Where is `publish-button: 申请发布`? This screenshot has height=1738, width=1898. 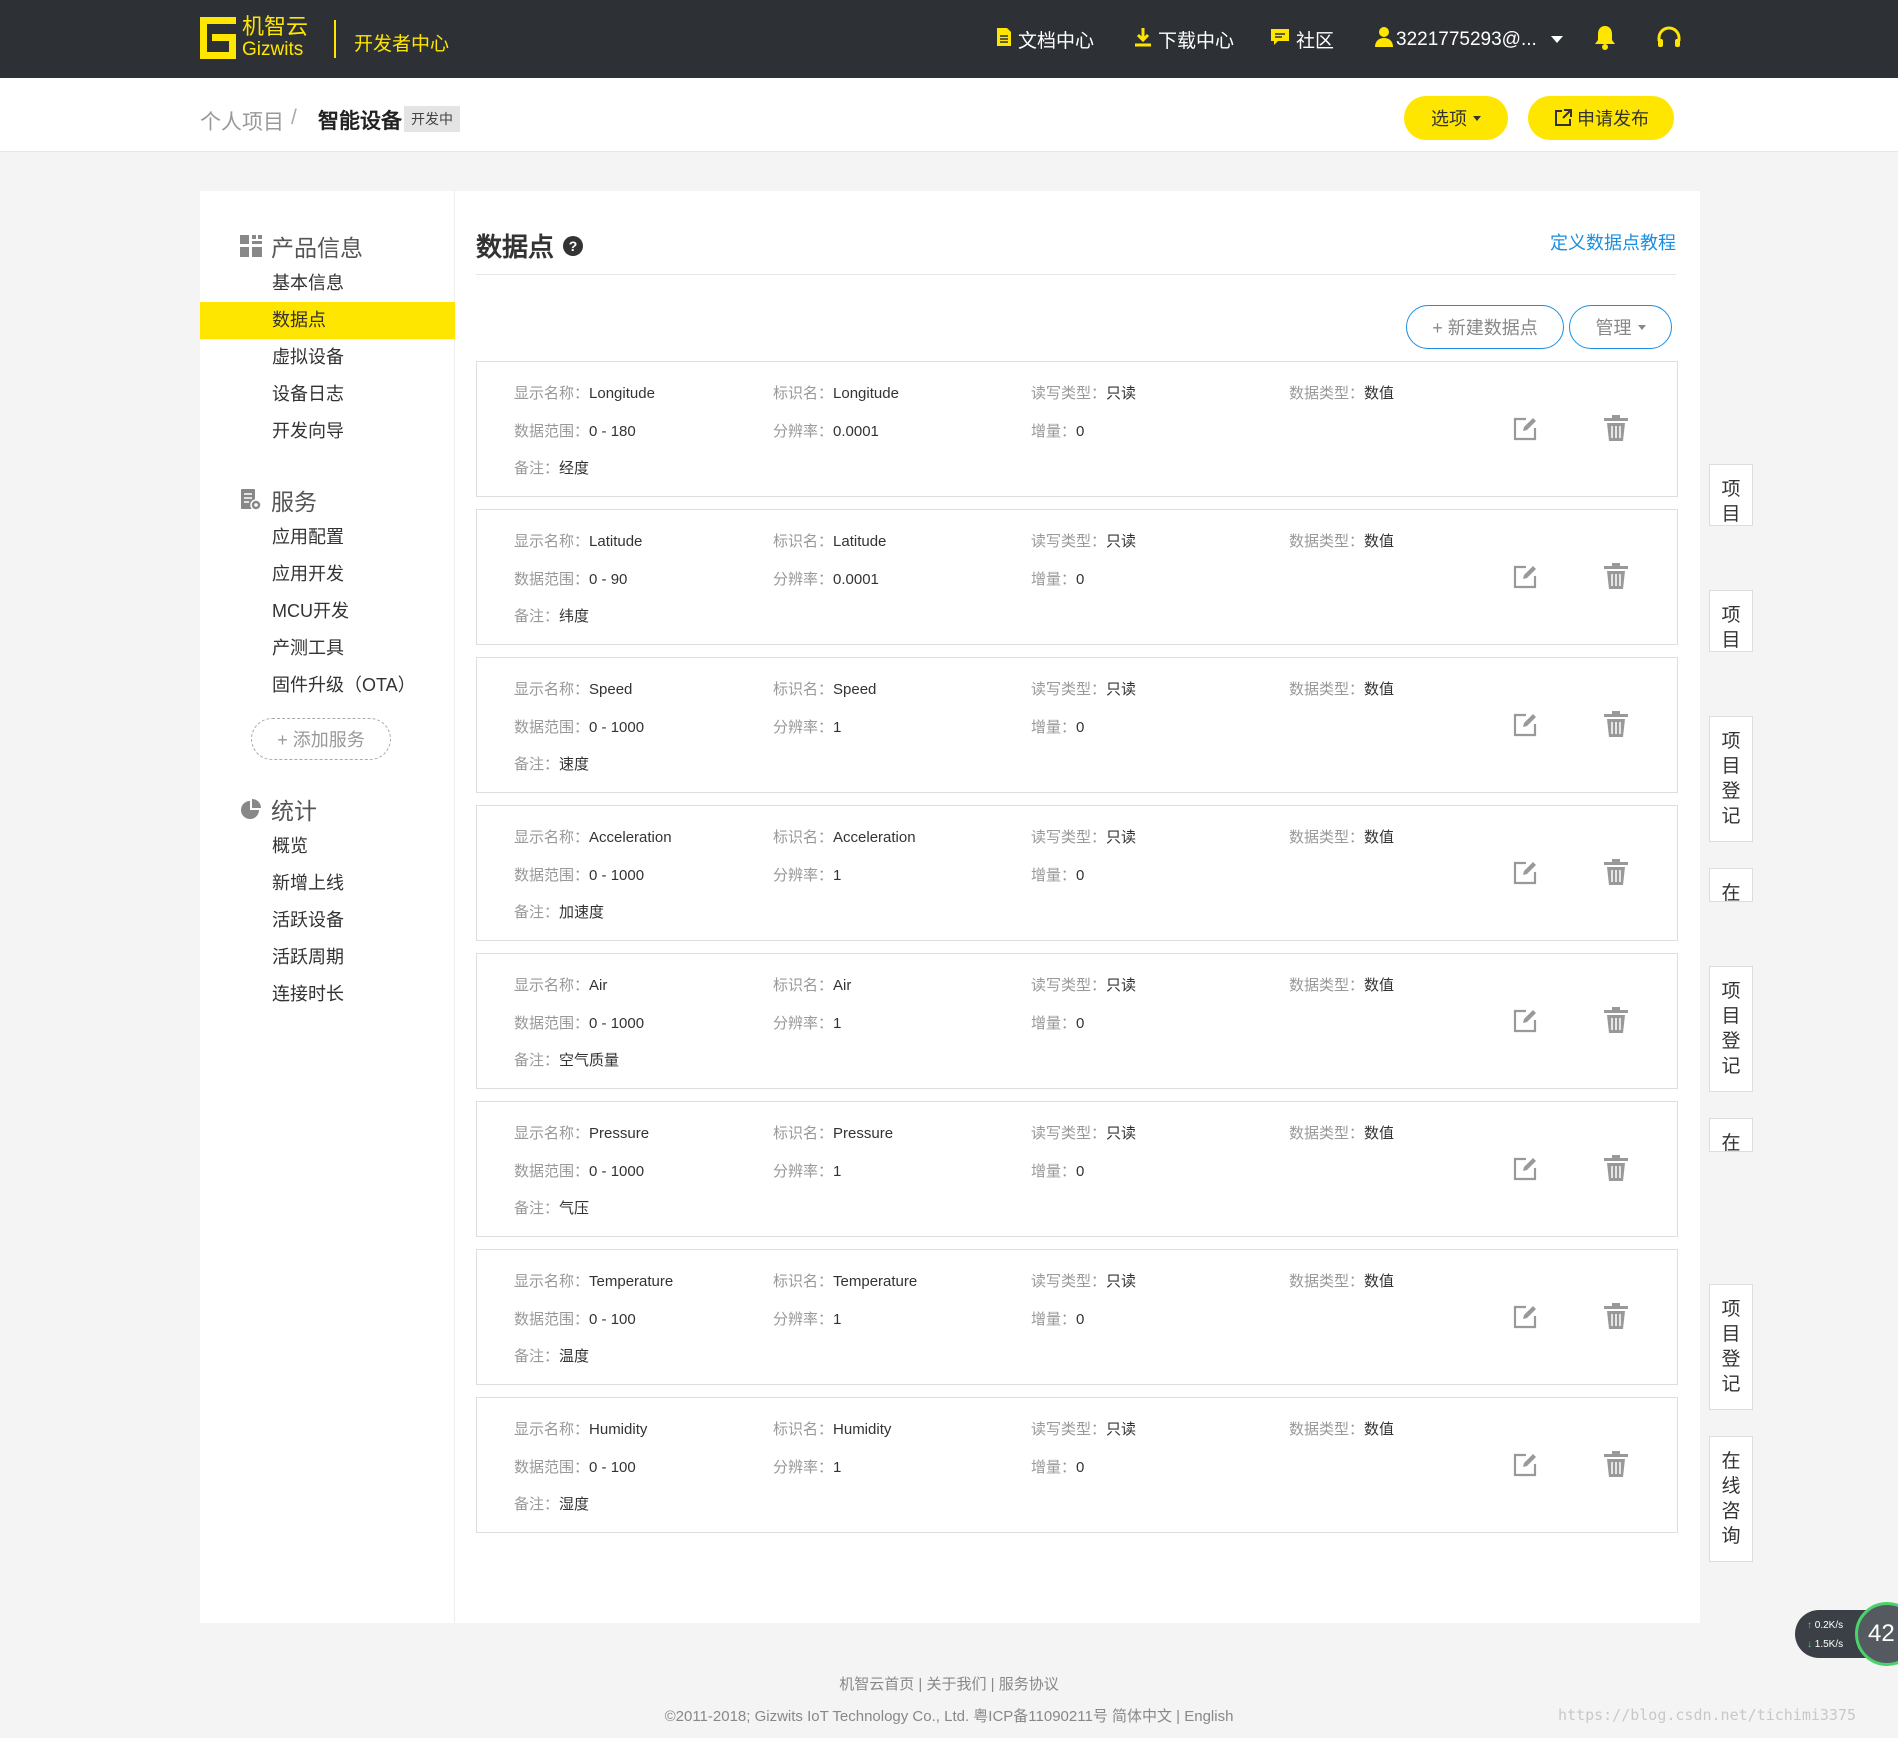
publish-button: 申请发布 is located at coordinates (1601, 118).